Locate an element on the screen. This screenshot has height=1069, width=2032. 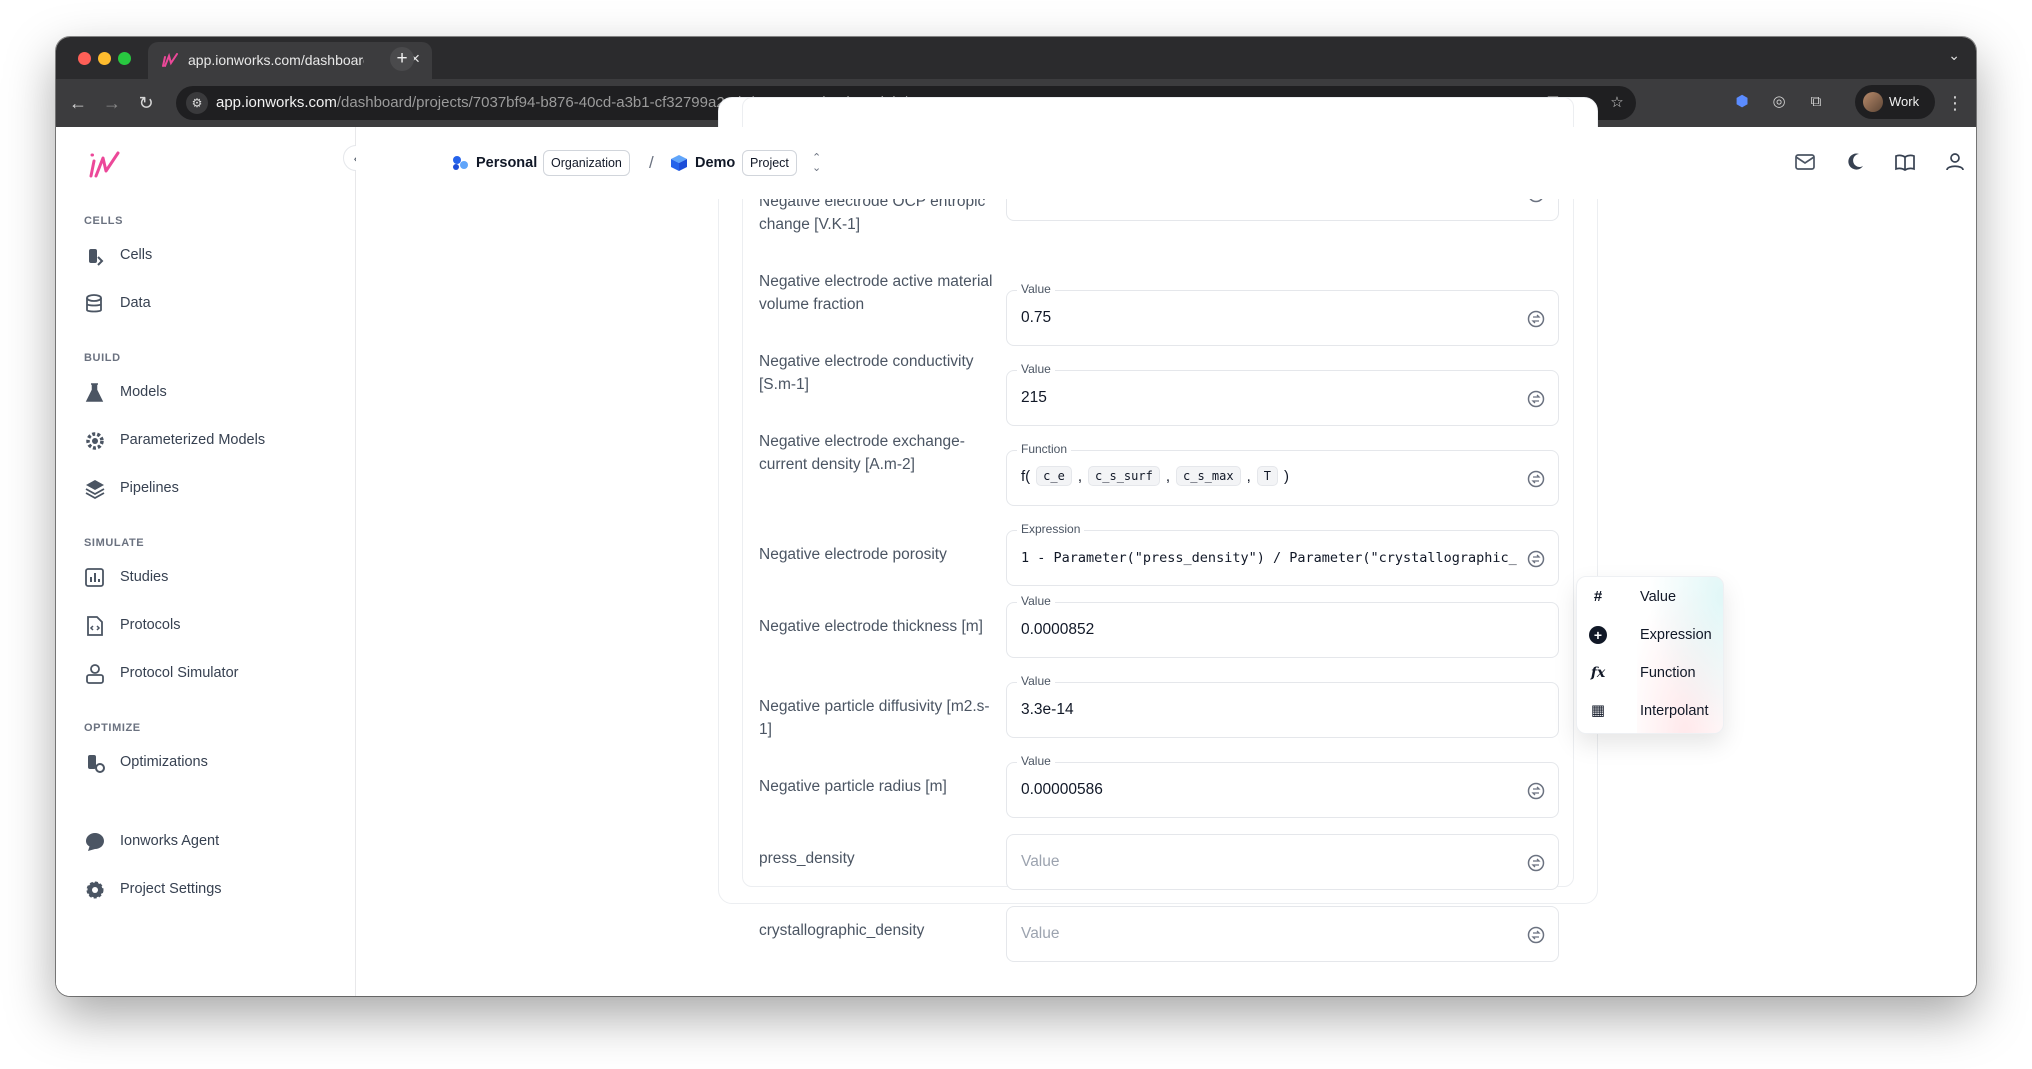
moon-icon is located at coordinates (1855, 162).